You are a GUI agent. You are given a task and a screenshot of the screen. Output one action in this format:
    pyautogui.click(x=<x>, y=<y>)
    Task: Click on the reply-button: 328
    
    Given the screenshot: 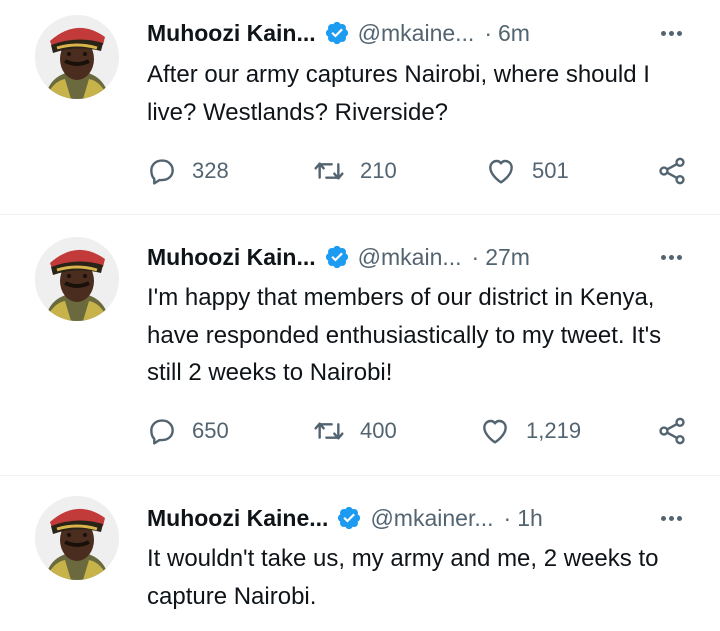 What is the action you would take?
    pyautogui.click(x=187, y=171)
    